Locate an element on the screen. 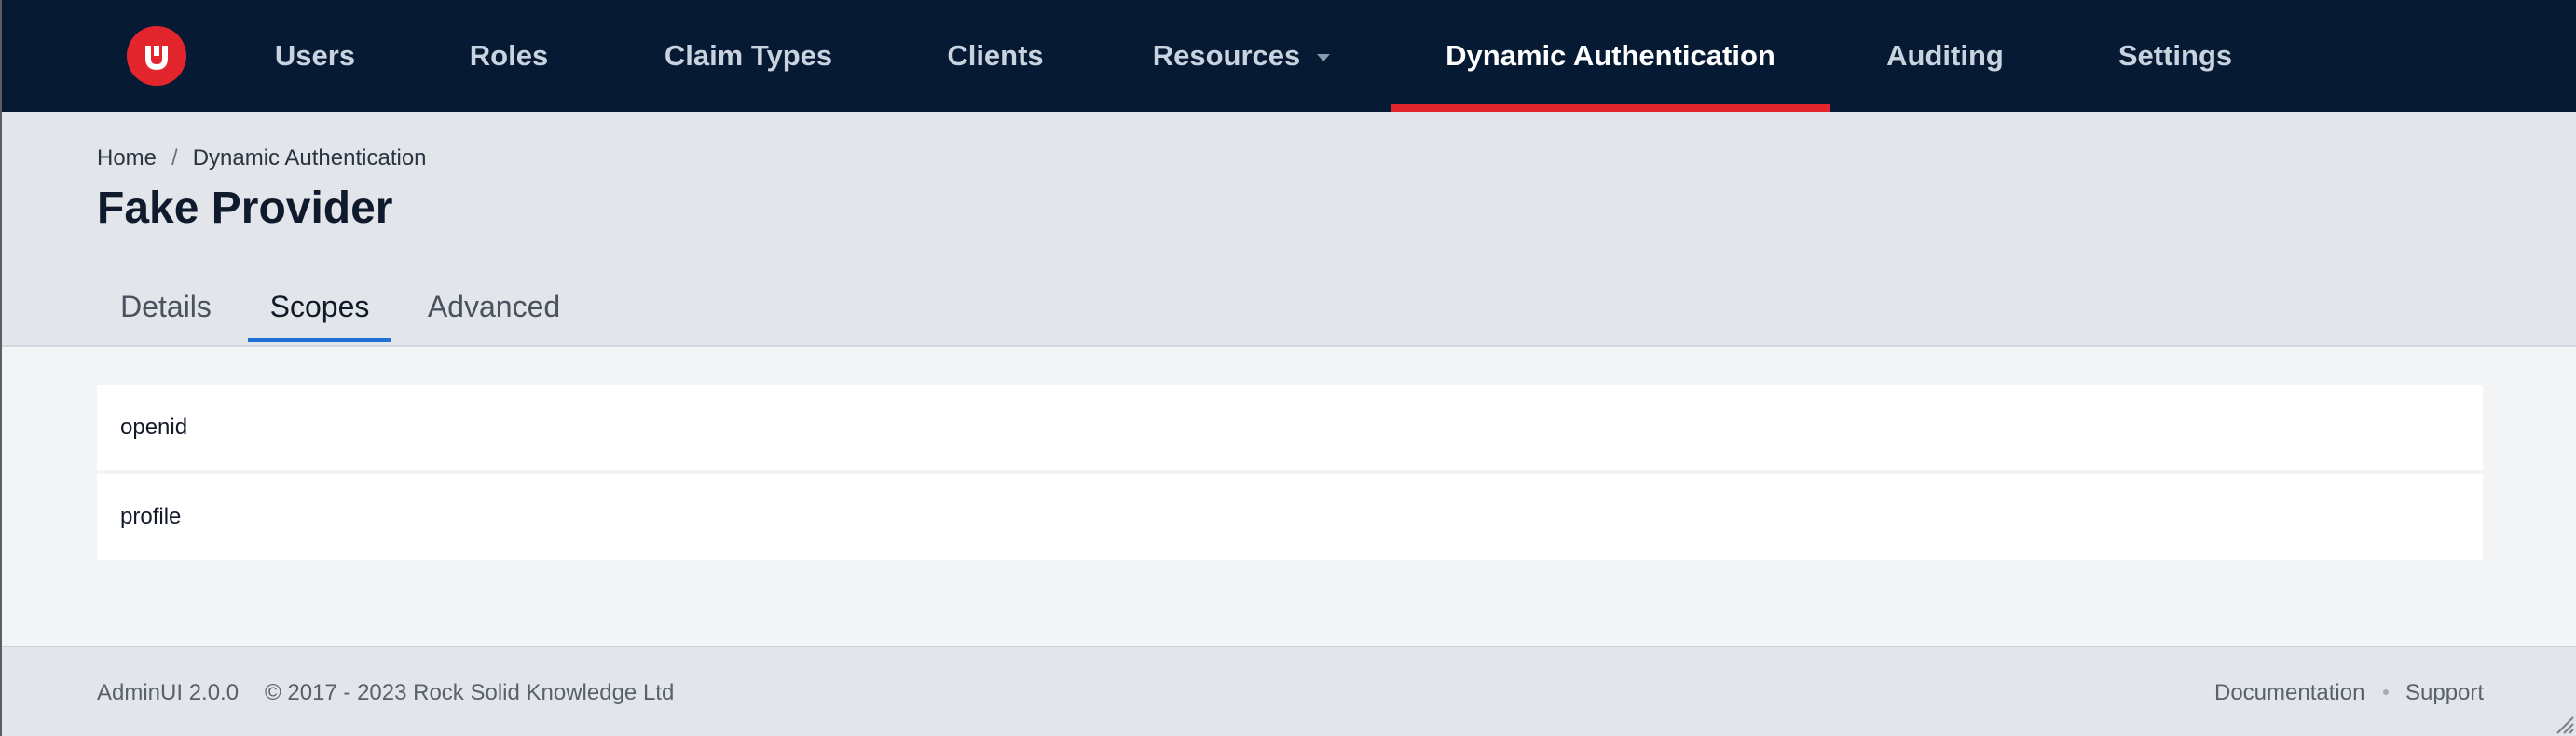 This screenshot has width=2576, height=736. nav-item-label: Roles is located at coordinates (509, 55).